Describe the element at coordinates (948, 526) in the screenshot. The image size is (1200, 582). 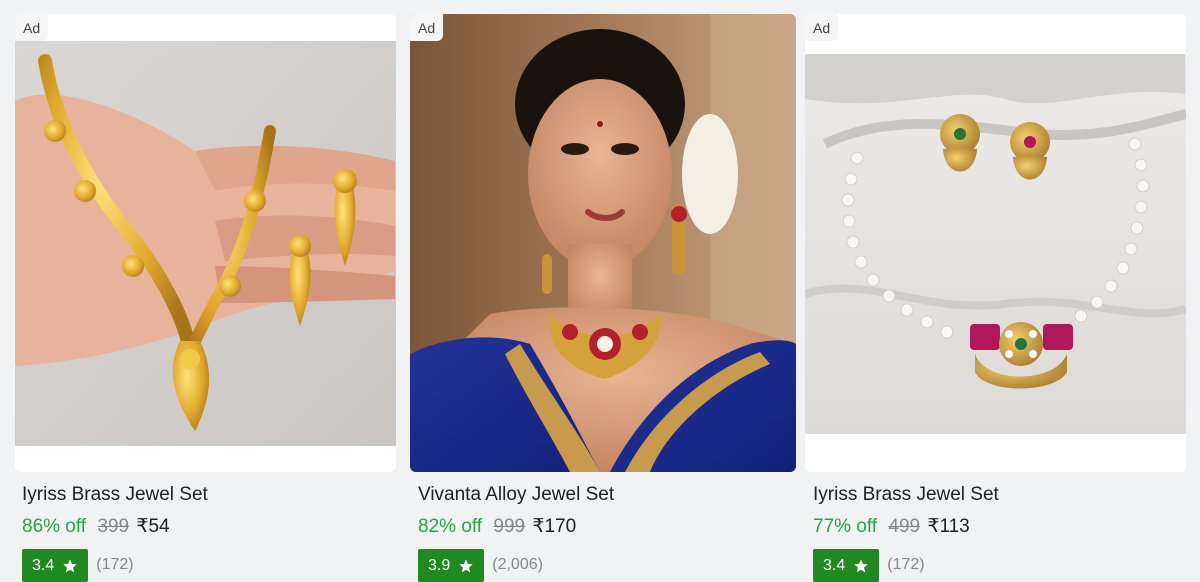
I see `final-price: ₹113` at that location.